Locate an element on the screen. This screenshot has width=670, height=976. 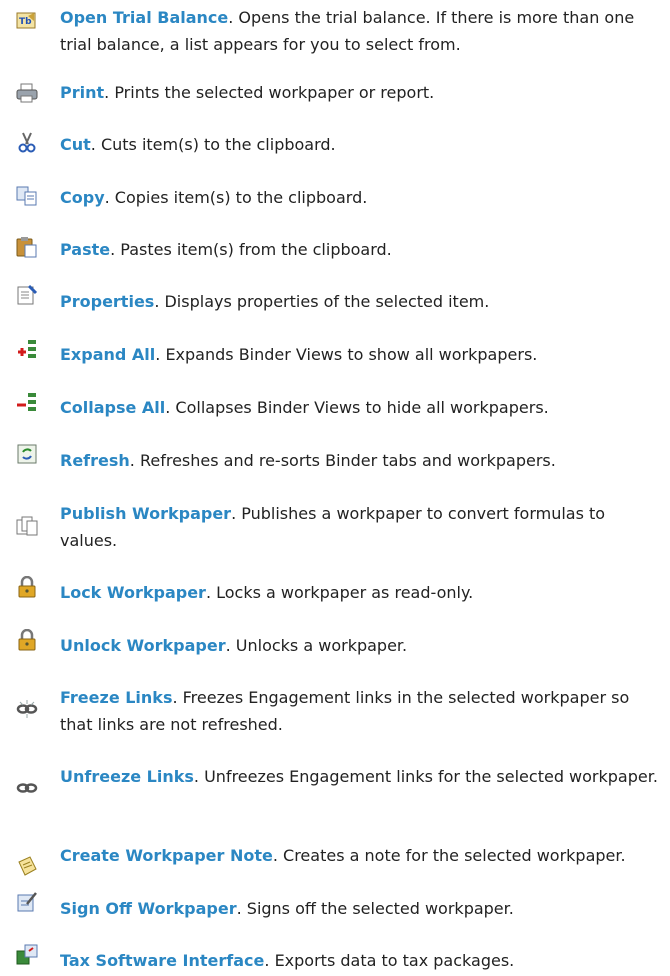
item-term: Properties is located at coordinates (107, 301).